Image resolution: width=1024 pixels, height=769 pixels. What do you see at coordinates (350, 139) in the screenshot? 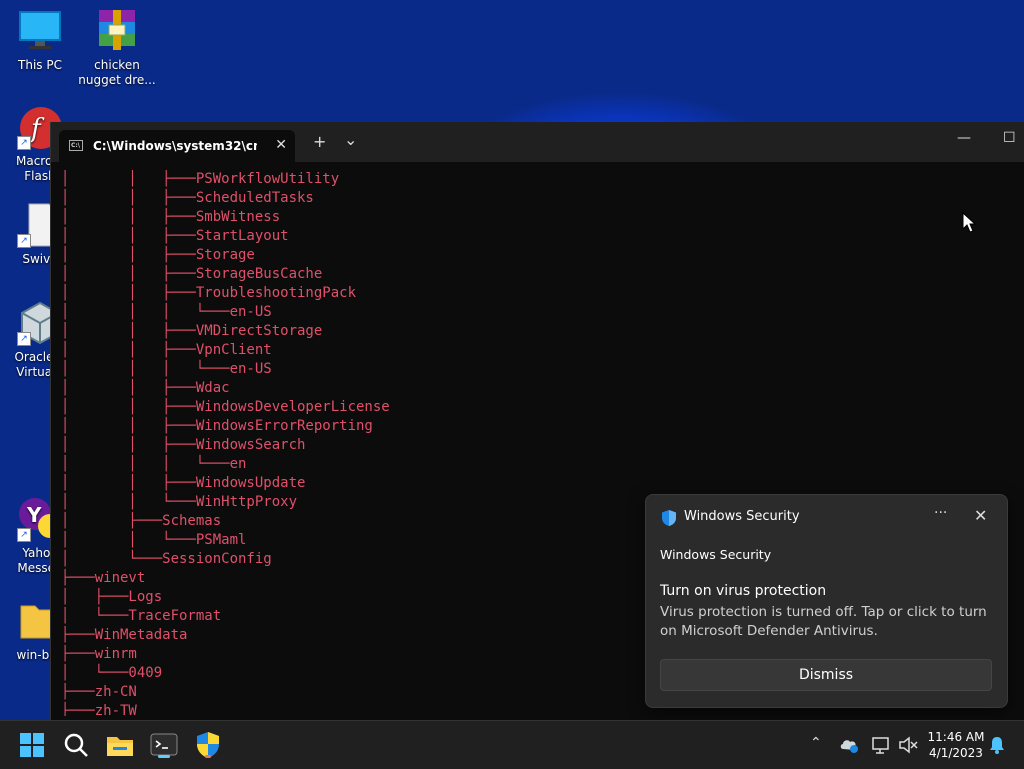
I see `tab-dropdown-button: ⌄` at bounding box center [350, 139].